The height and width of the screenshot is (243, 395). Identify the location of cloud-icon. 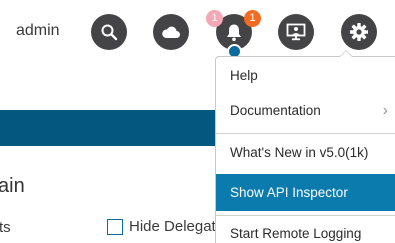
(171, 32).